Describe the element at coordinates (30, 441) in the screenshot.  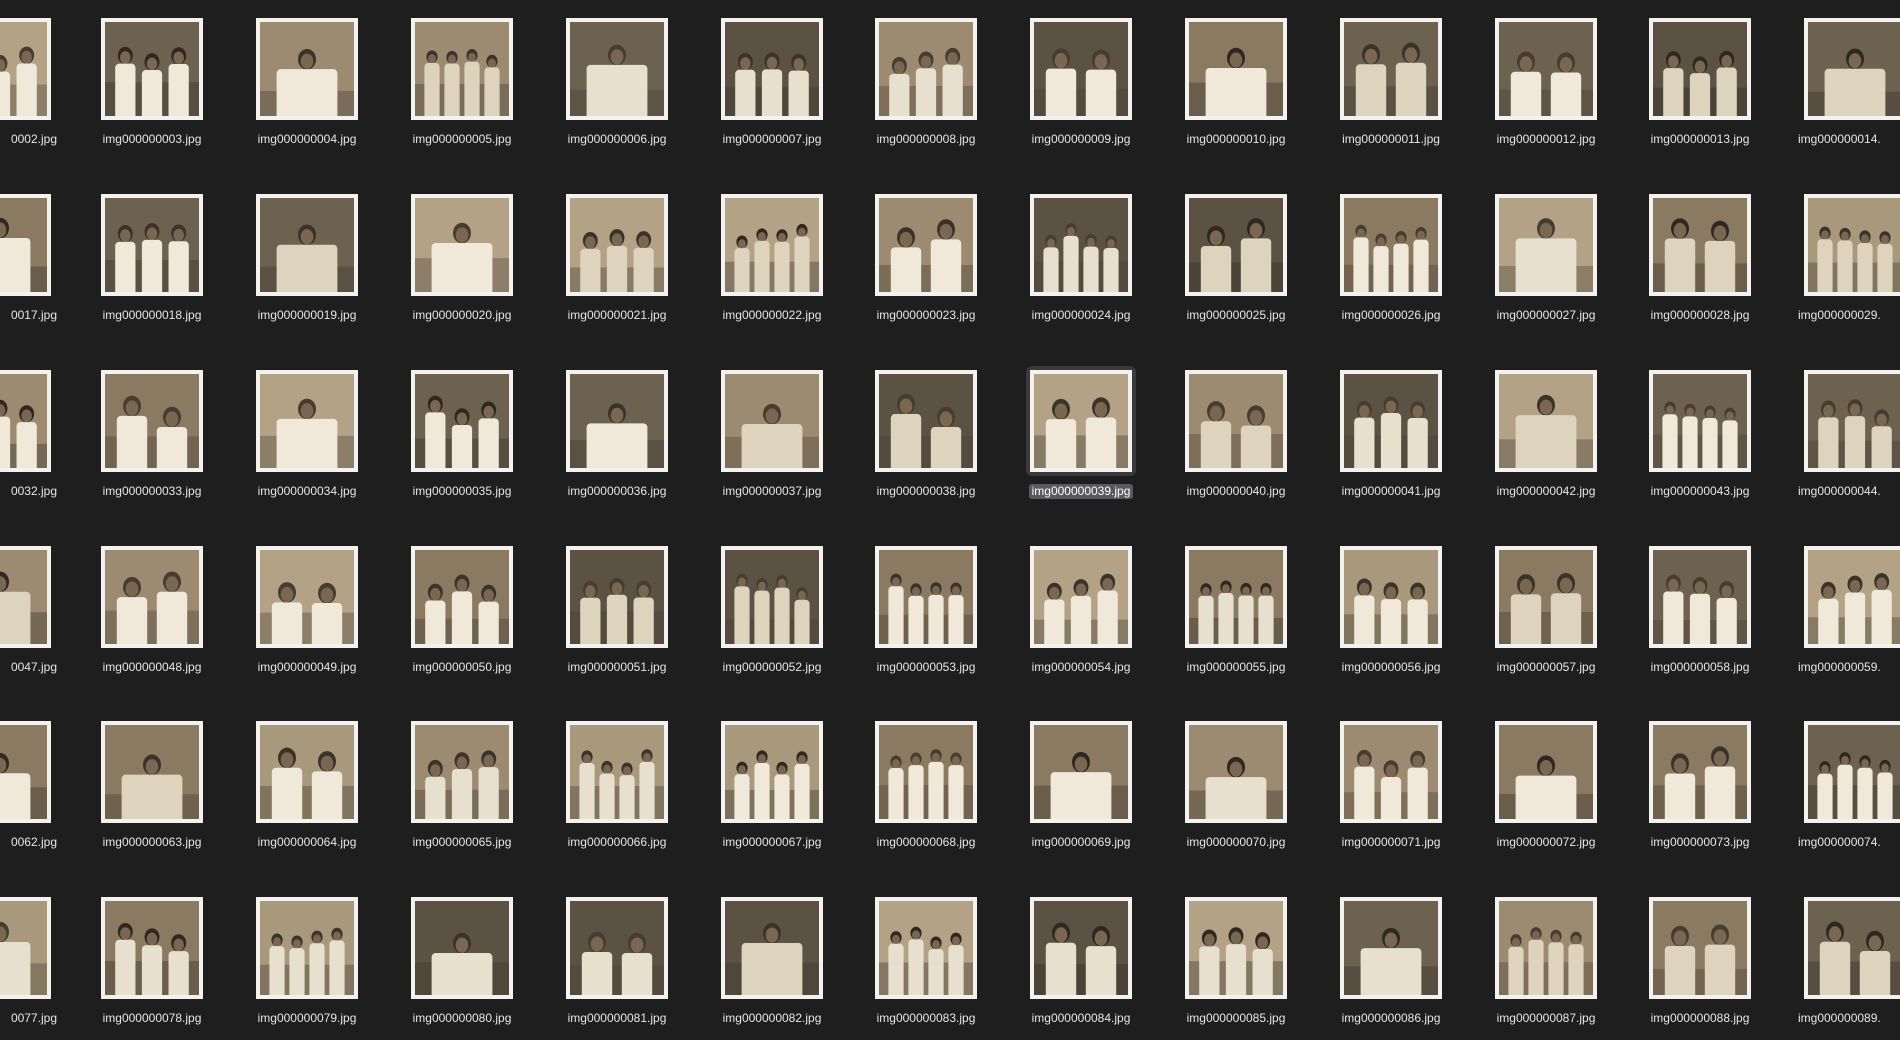
I see `file-item: 0032.jpg` at that location.